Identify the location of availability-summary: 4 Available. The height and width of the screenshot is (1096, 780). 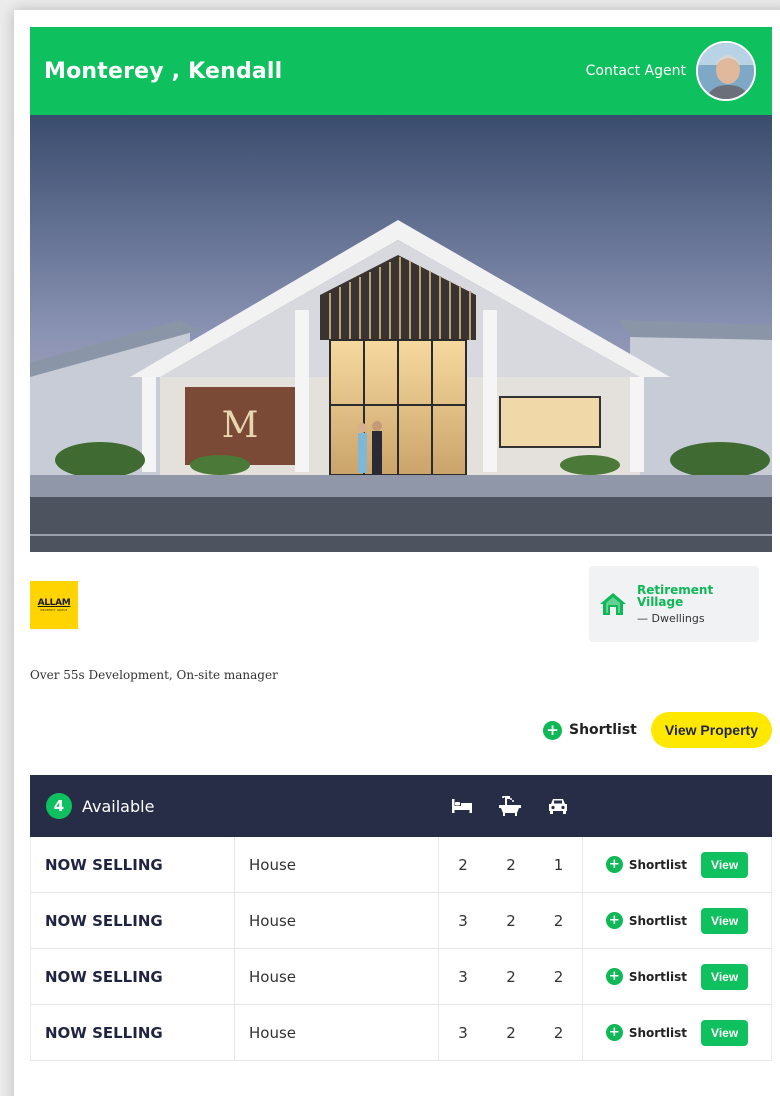
(234, 806).